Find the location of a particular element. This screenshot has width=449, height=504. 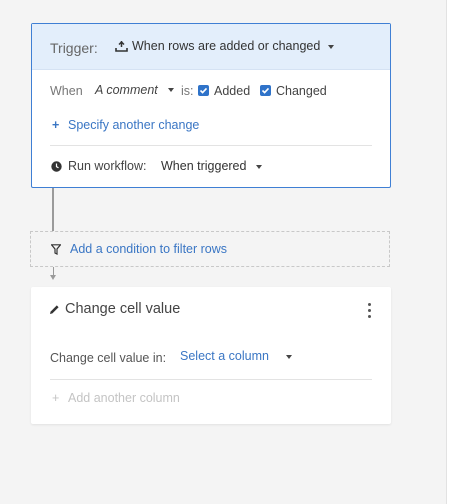

change-in-label: Change cell value in: is located at coordinates (108, 358).